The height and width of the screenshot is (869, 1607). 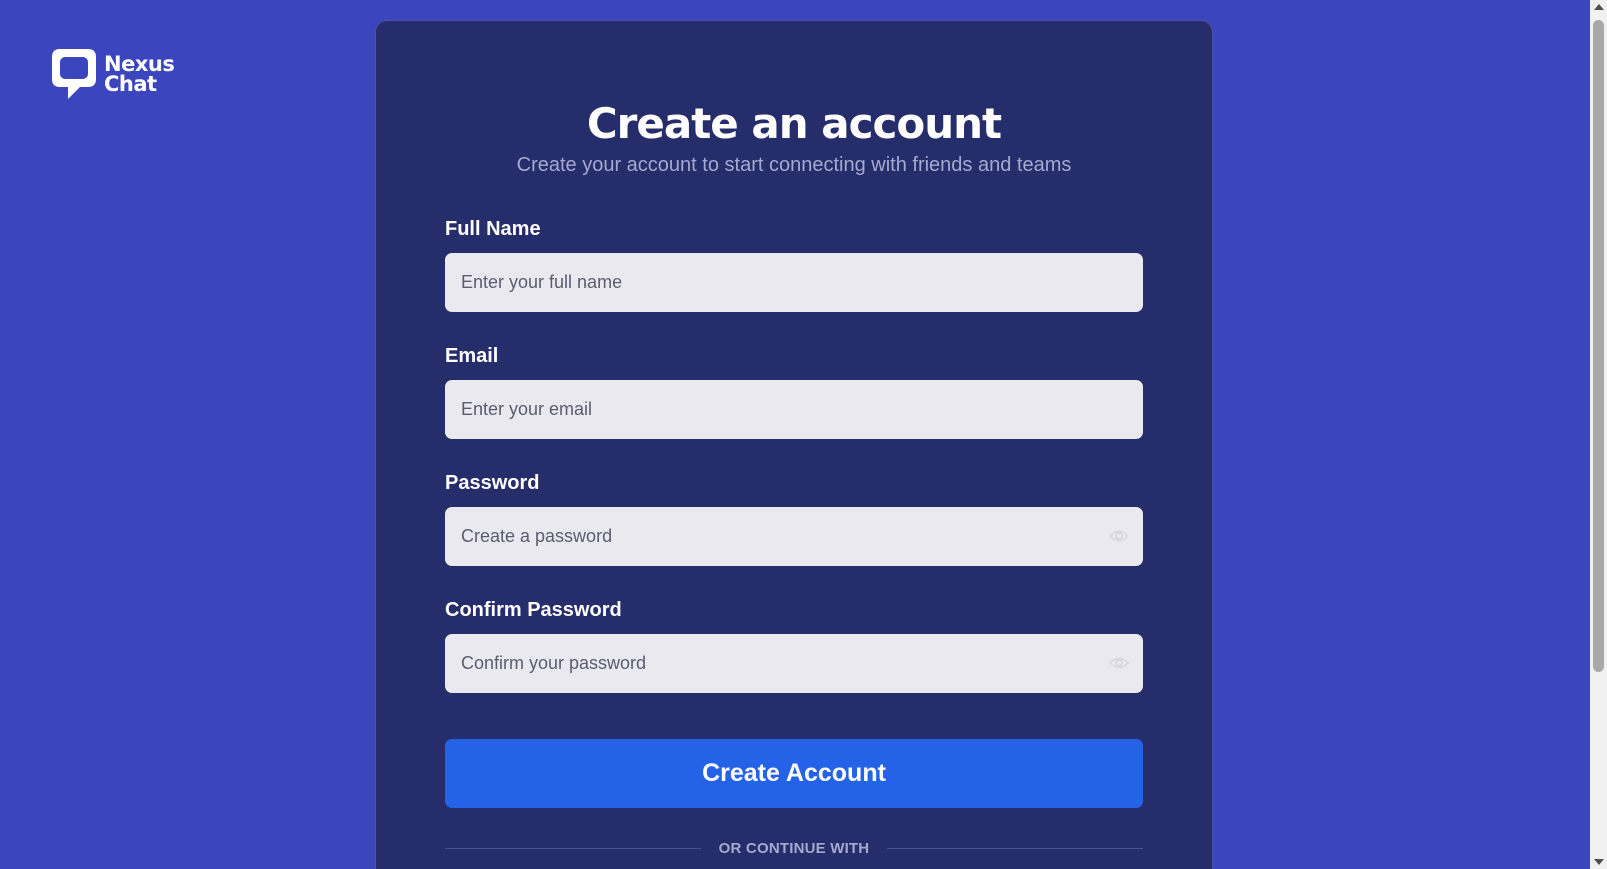 What do you see at coordinates (573, 848) in the screenshot?
I see `divider-line-left` at bounding box center [573, 848].